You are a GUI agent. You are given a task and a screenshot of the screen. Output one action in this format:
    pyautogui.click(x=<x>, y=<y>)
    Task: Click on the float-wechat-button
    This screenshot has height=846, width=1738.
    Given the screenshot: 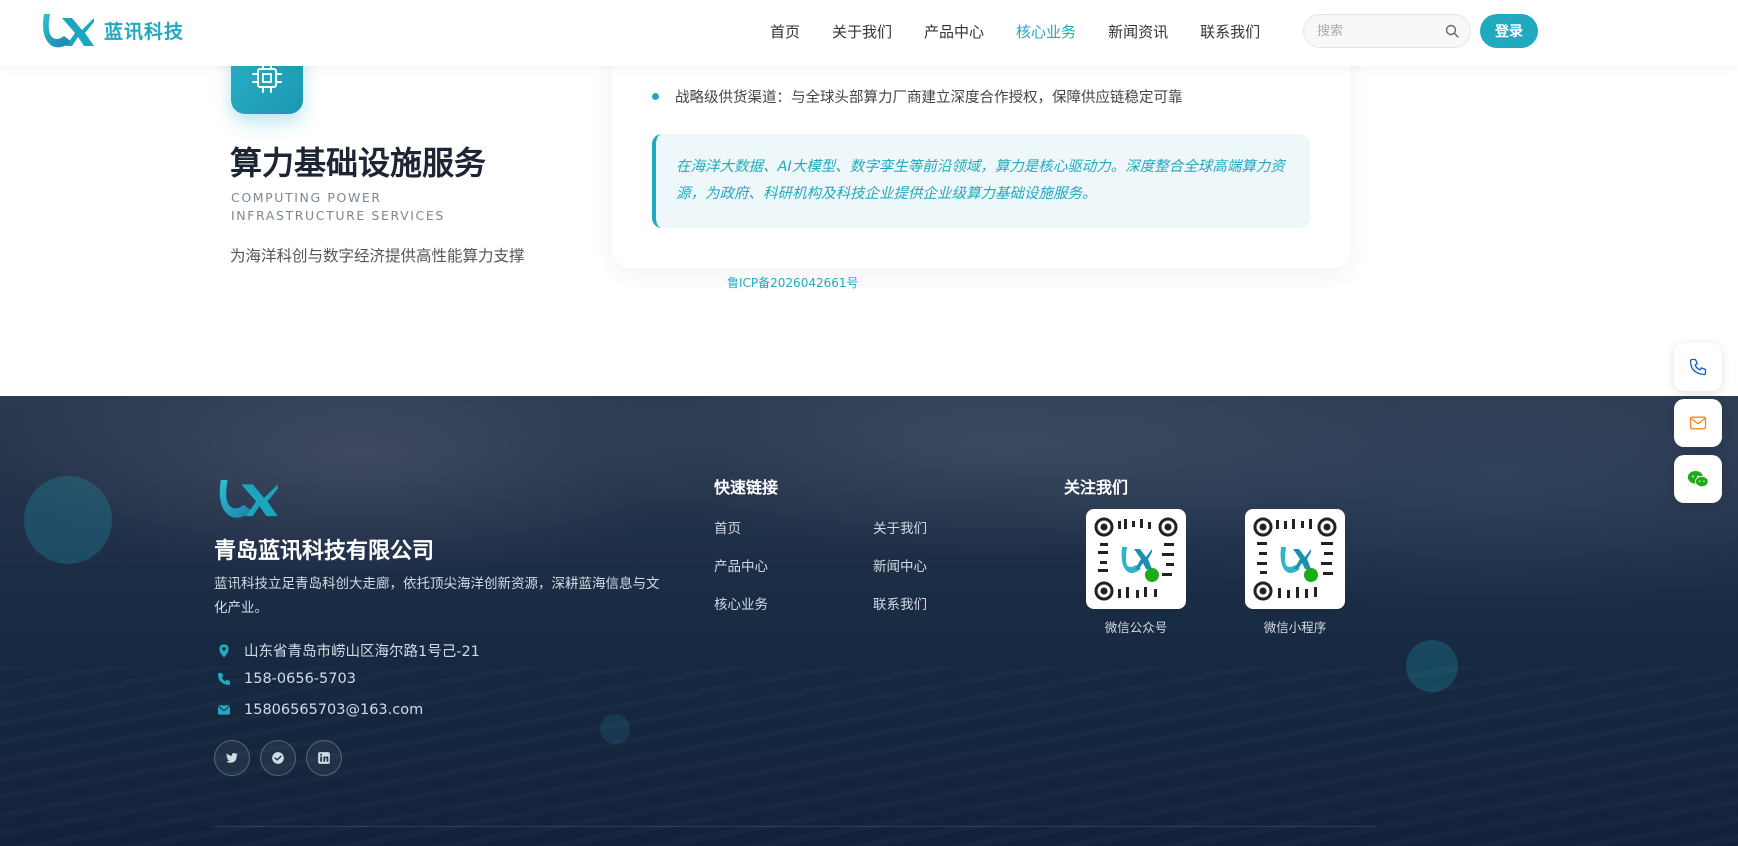 What is the action you would take?
    pyautogui.click(x=1698, y=479)
    